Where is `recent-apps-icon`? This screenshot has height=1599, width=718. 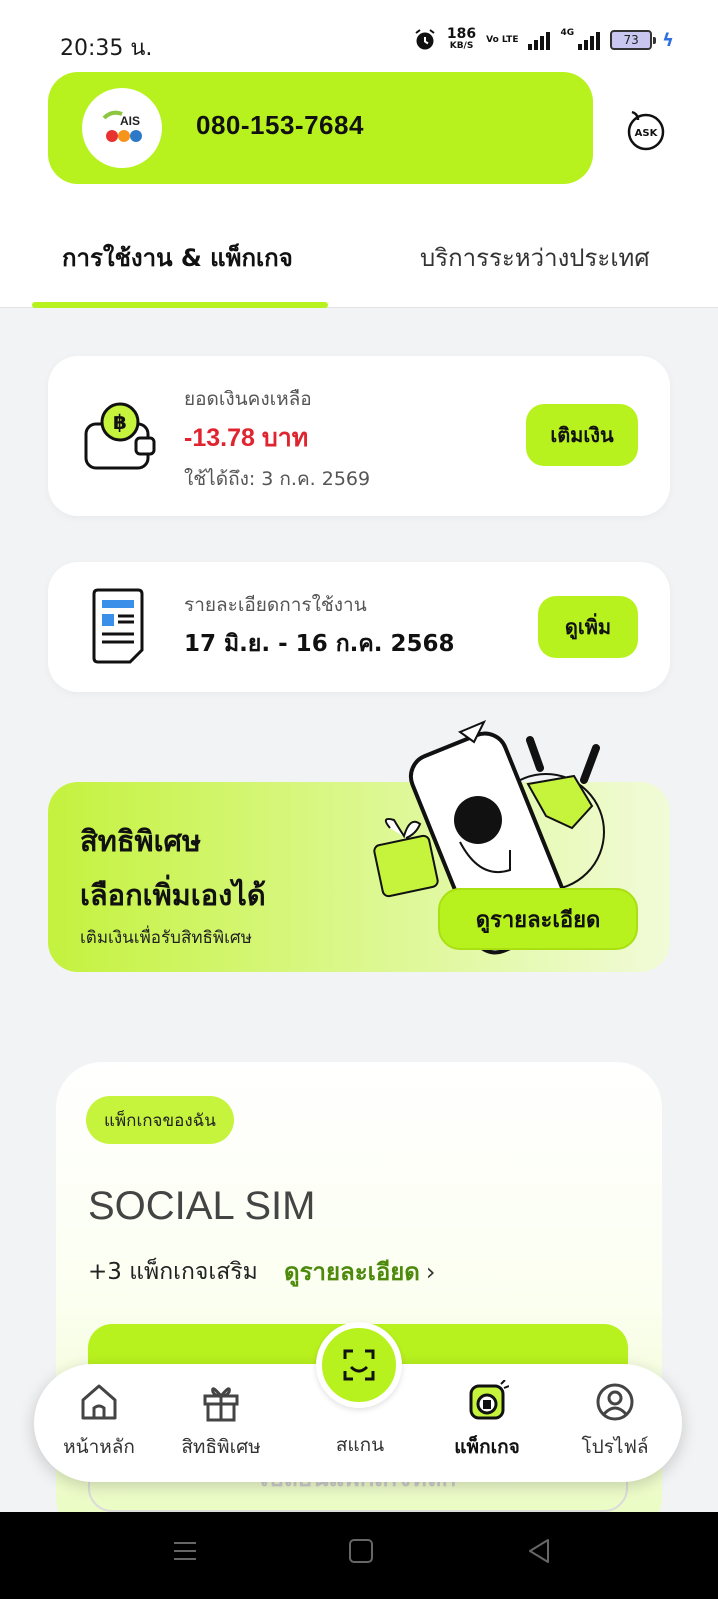
recent-apps-icon is located at coordinates (185, 1551).